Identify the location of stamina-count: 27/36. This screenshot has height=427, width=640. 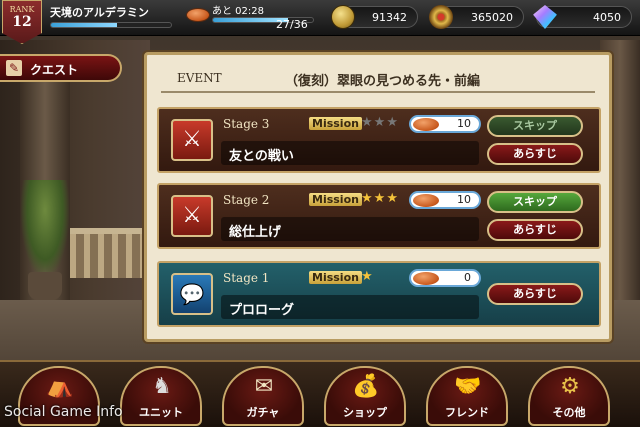
(292, 24).